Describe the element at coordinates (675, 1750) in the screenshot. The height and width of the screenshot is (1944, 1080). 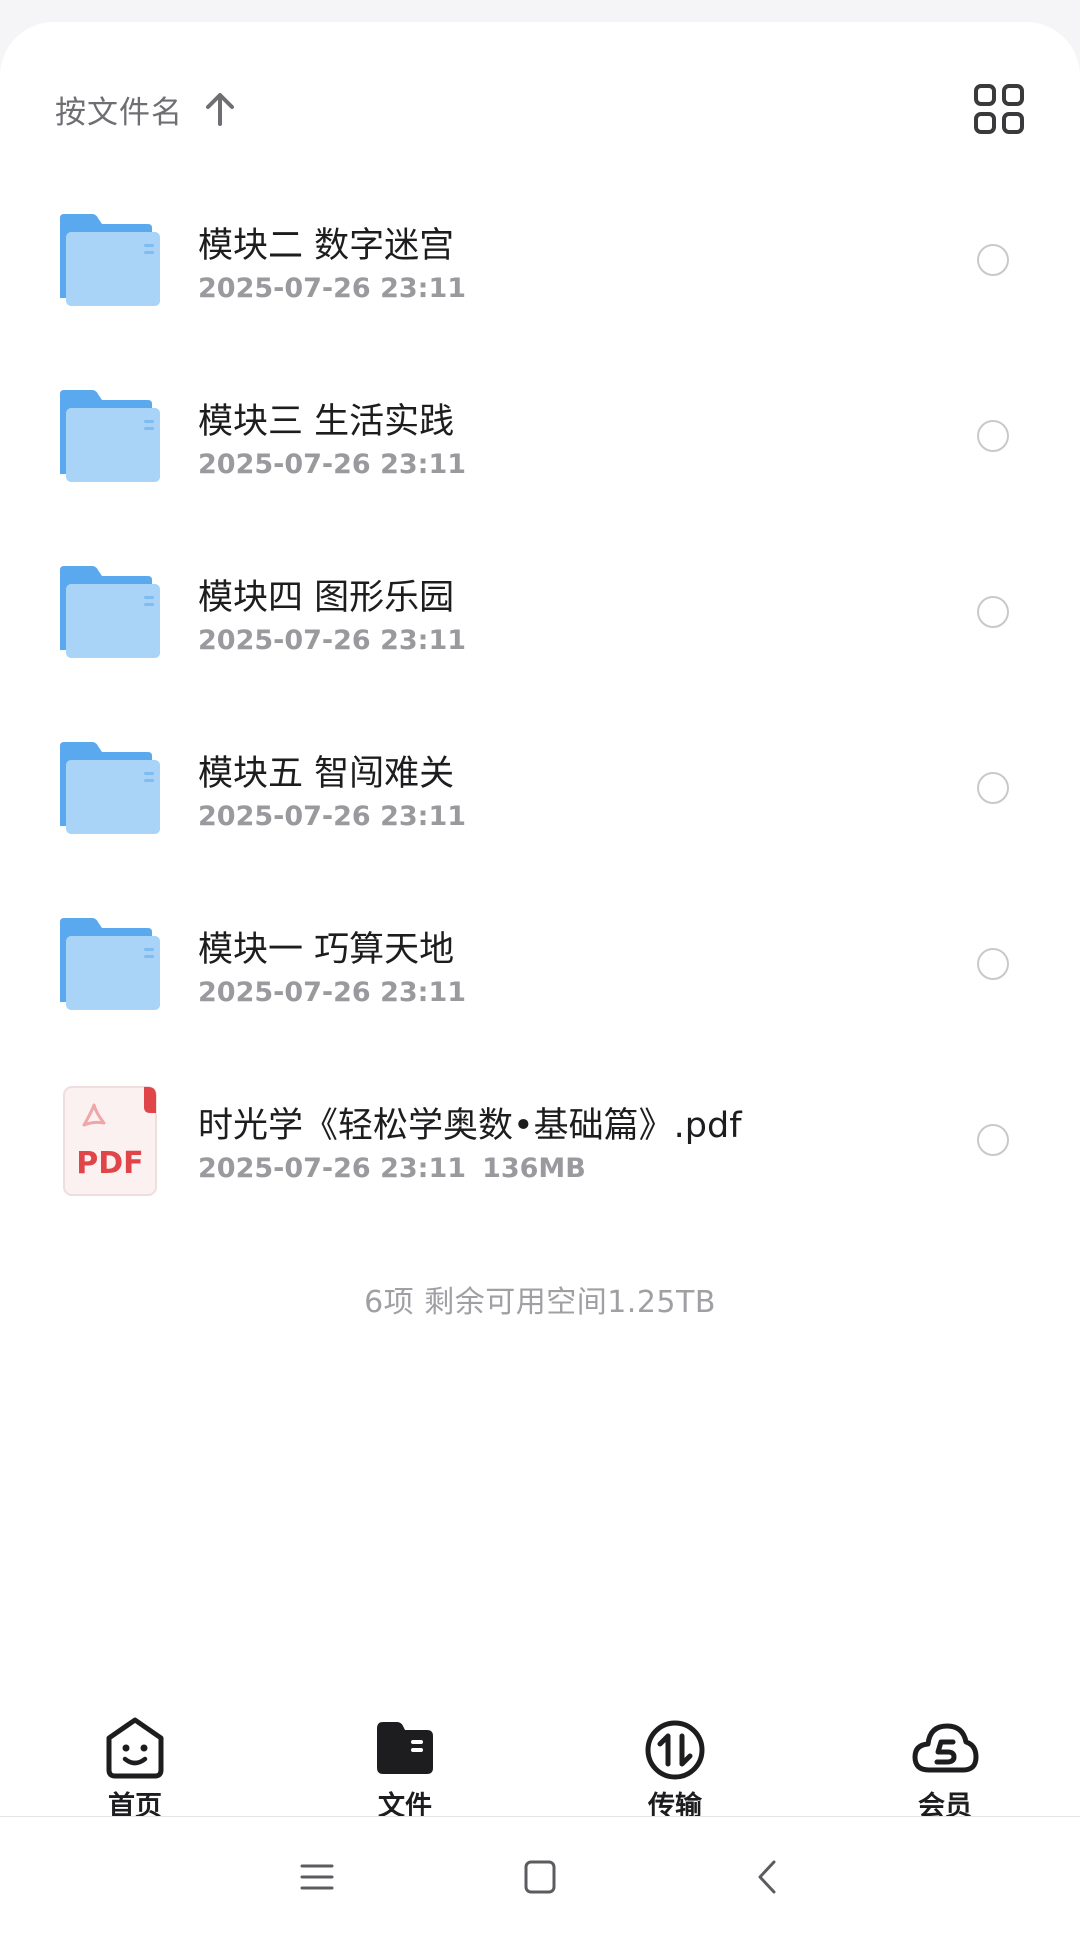
I see `transfer-arrows-icon` at that location.